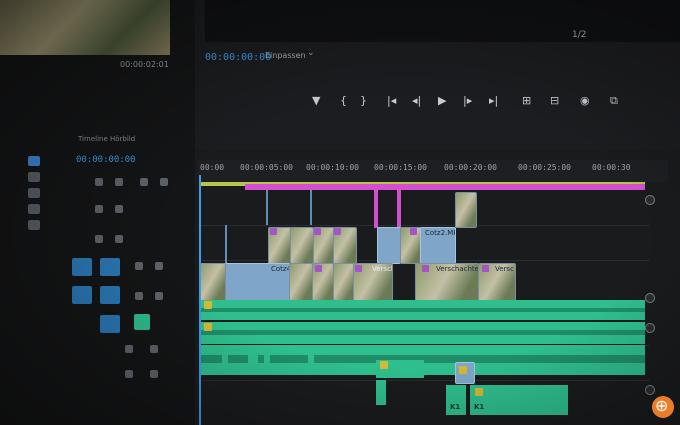  What do you see at coordinates (457, 269) in the screenshot?
I see `clip-label: Verschachtel` at bounding box center [457, 269].